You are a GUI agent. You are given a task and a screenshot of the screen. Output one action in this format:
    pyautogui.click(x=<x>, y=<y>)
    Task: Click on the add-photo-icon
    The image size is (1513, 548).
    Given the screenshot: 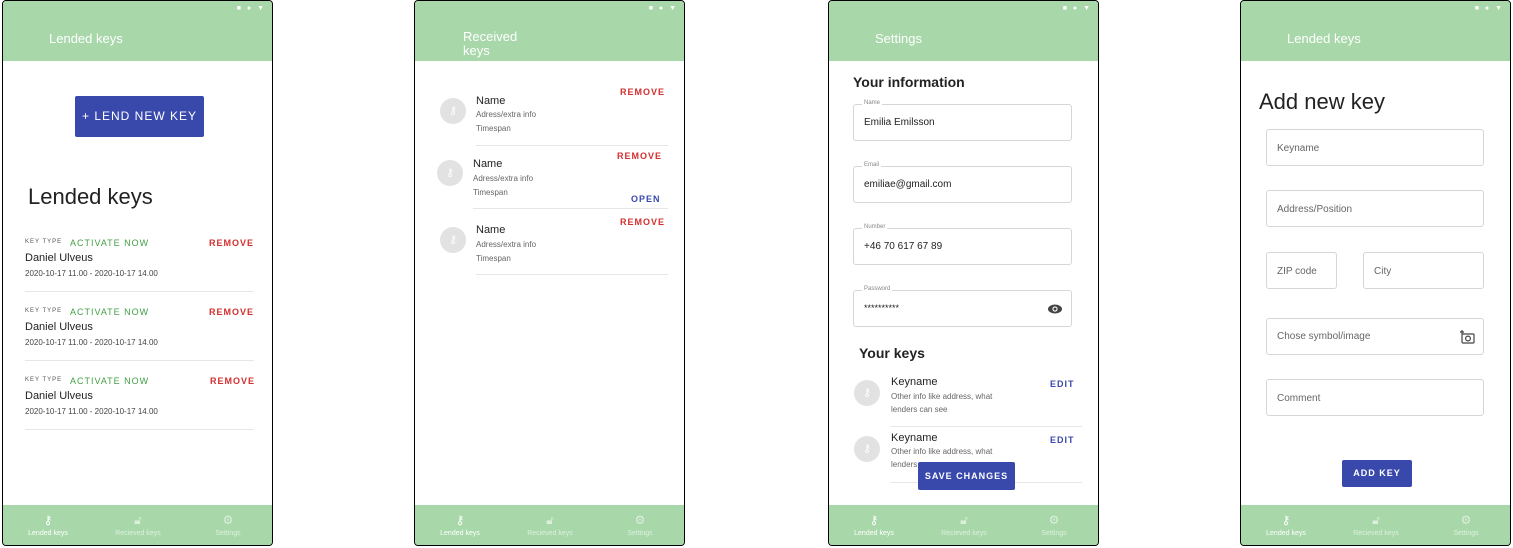 What is the action you would take?
    pyautogui.click(x=1468, y=337)
    